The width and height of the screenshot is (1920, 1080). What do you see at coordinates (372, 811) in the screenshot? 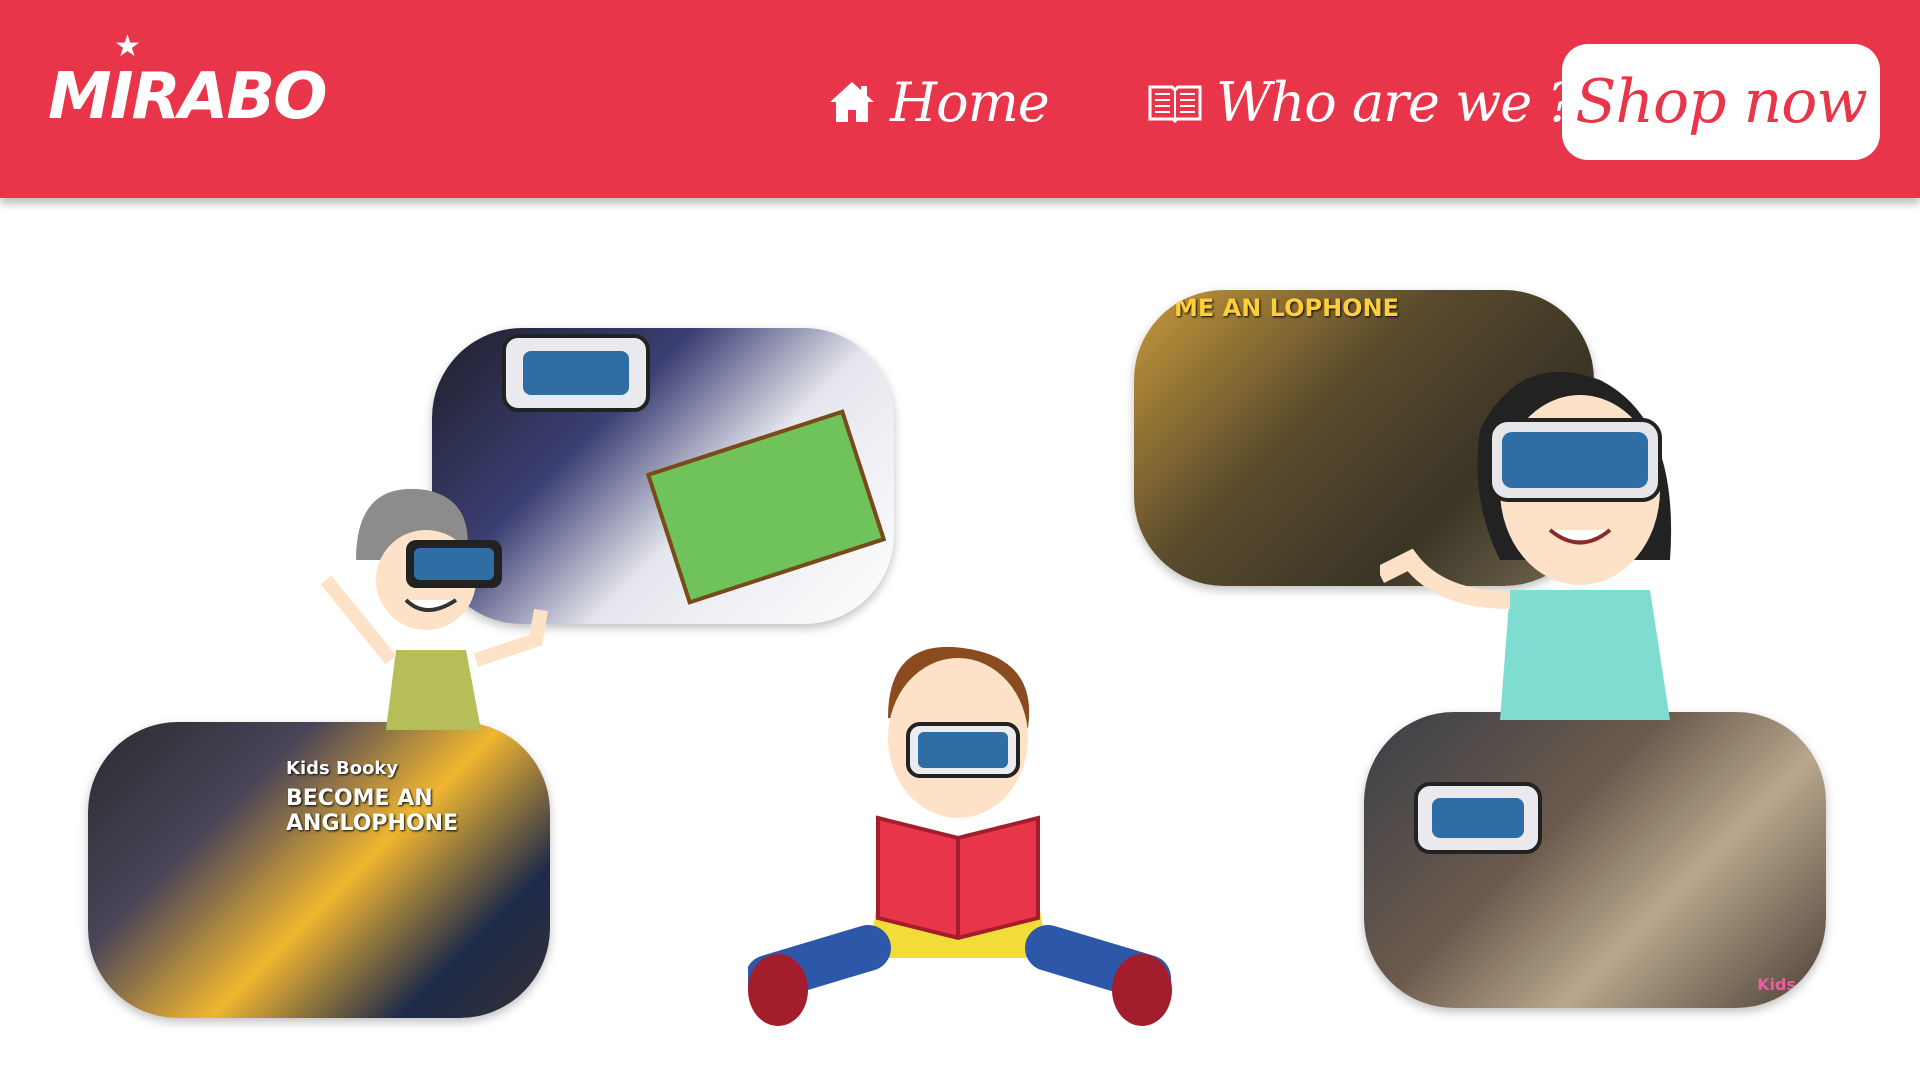
I see `poster-headline: BECOME AN ANGLOPHONE` at bounding box center [372, 811].